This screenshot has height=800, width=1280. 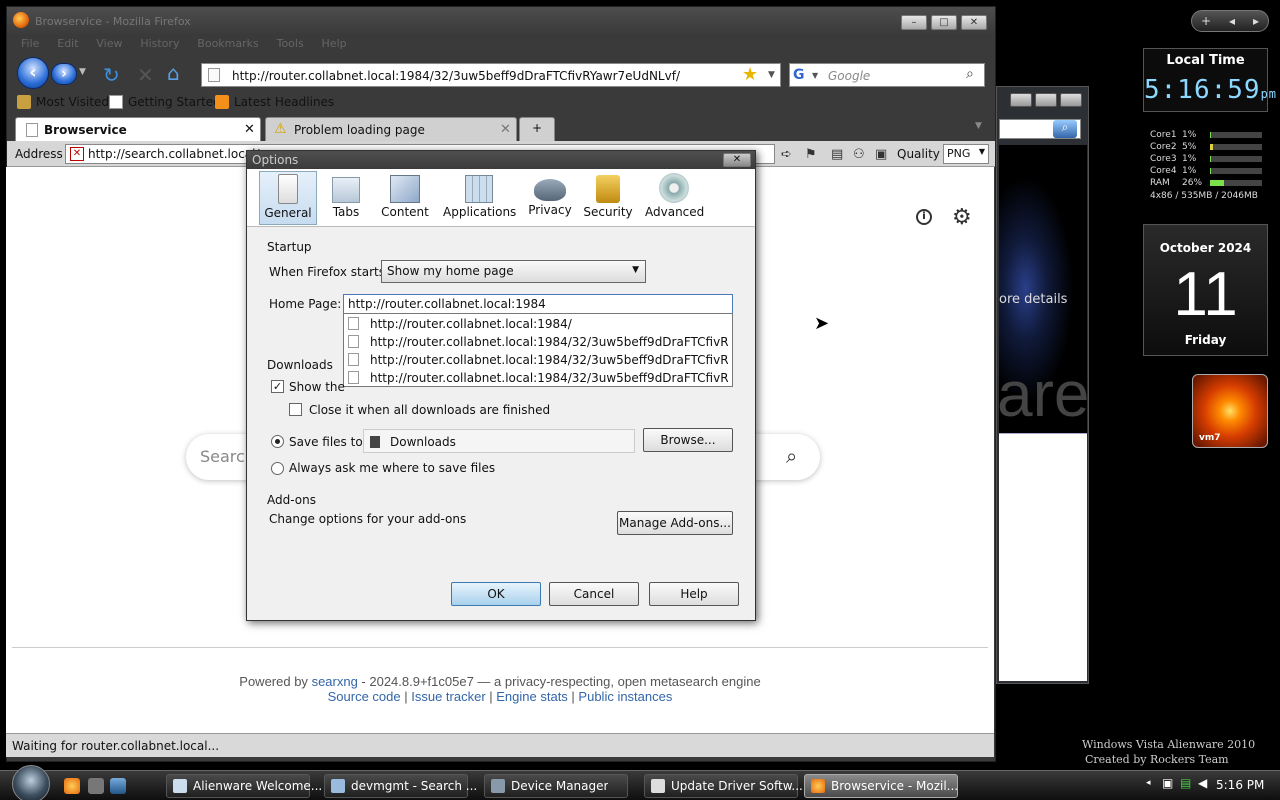 I want to click on dialog-close-button: ✕, so click(x=737, y=160).